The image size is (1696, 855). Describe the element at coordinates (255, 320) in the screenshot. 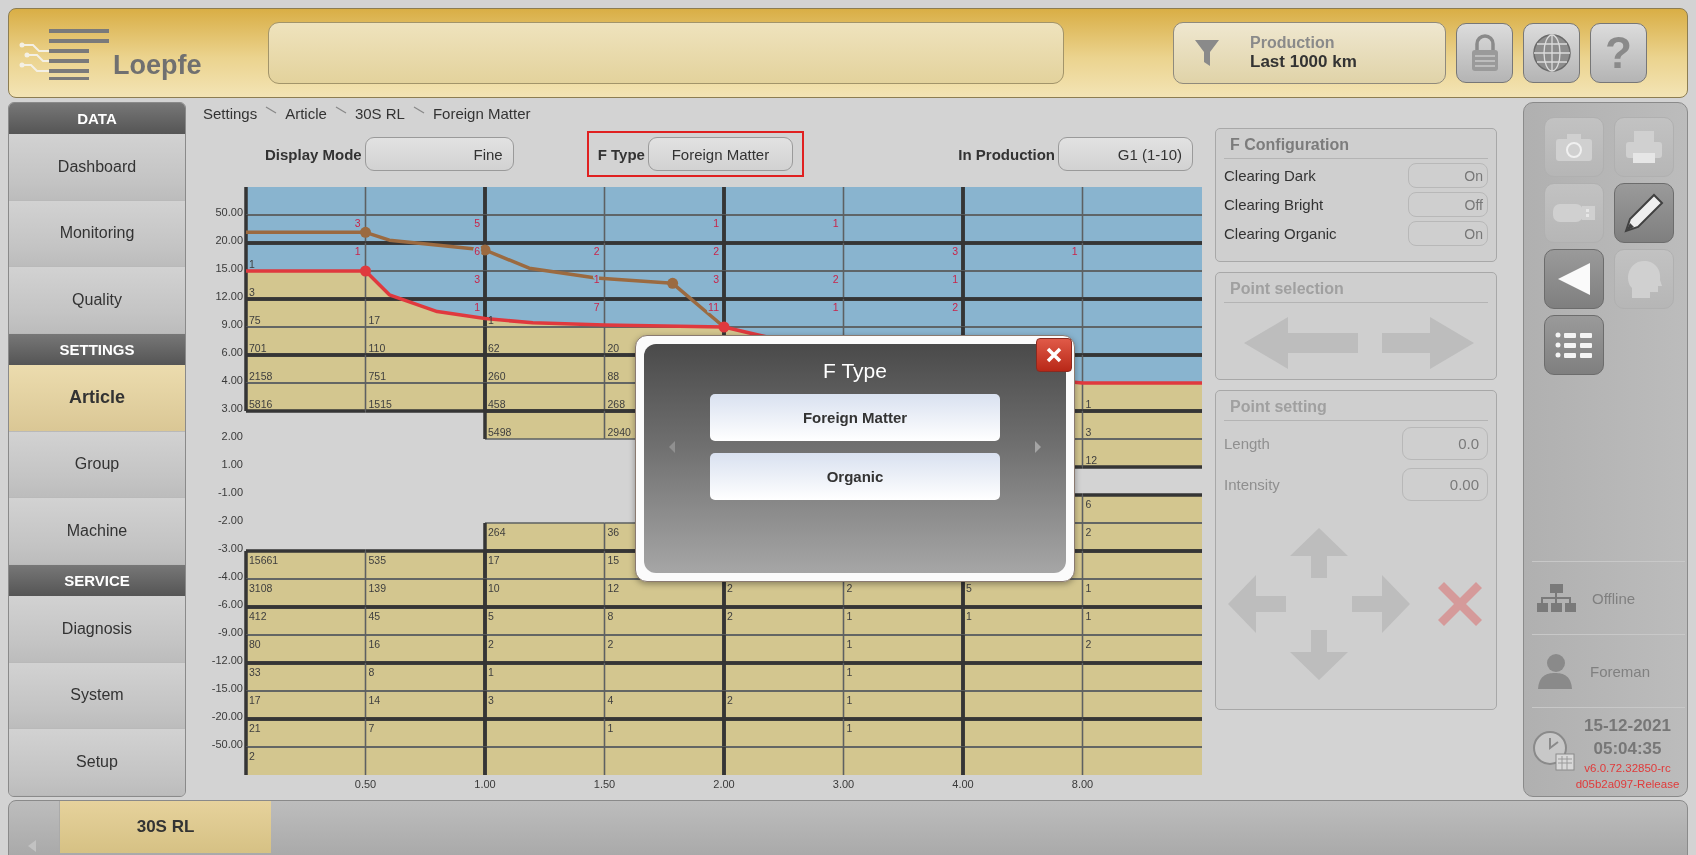

I see `cell-count: 75` at that location.